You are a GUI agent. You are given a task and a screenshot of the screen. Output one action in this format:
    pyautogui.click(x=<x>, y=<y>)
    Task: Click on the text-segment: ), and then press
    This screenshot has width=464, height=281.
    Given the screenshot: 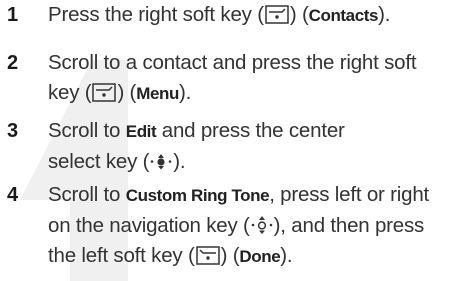 What is the action you would take?
    pyautogui.click(x=349, y=225)
    